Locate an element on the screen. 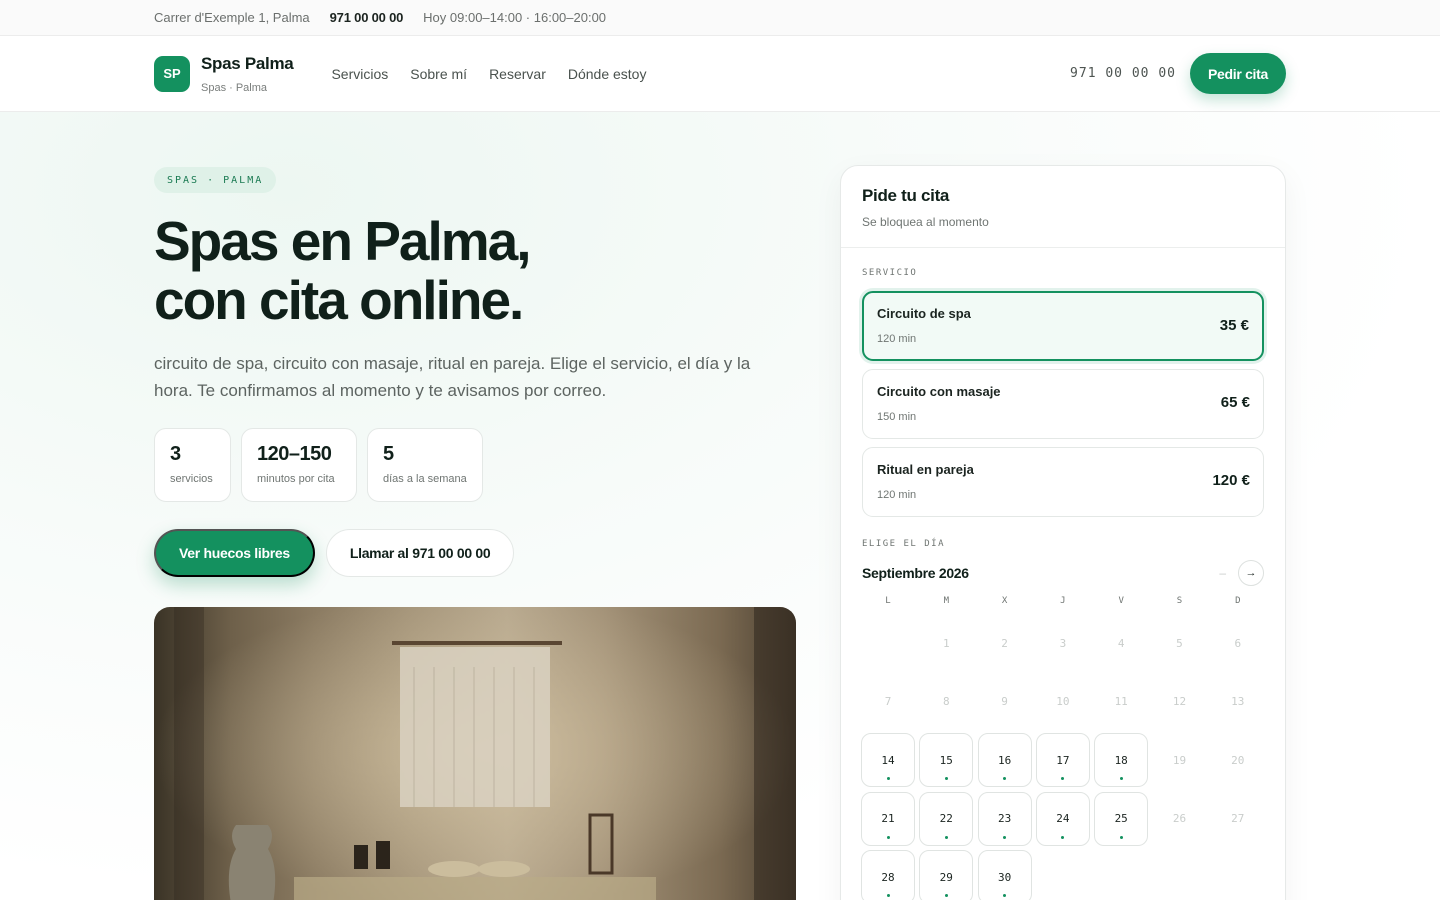 Image resolution: width=1440 pixels, height=900 pixels. calendar-day-unavailable: 13 is located at coordinates (1238, 702).